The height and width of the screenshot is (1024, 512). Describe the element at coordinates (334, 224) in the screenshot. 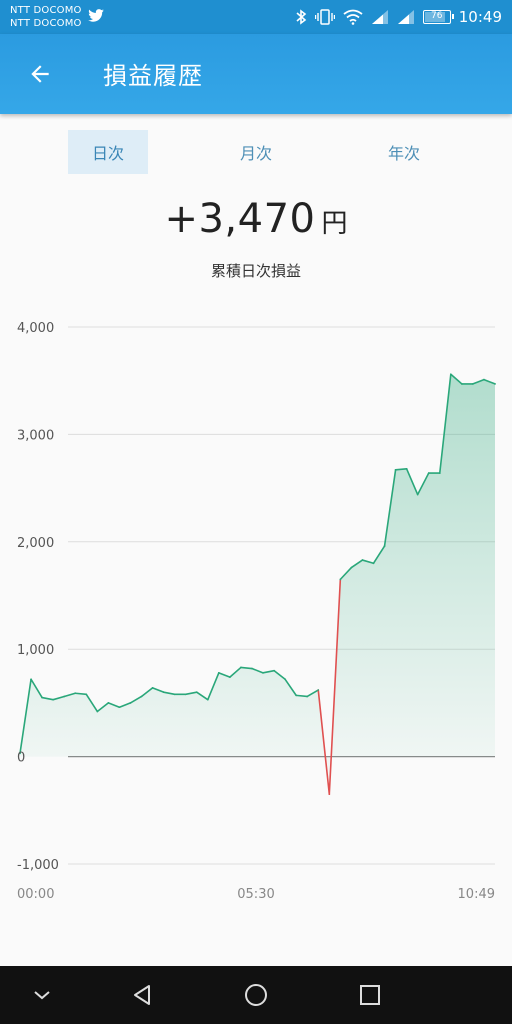

I see `total-profit-unit: 円` at that location.